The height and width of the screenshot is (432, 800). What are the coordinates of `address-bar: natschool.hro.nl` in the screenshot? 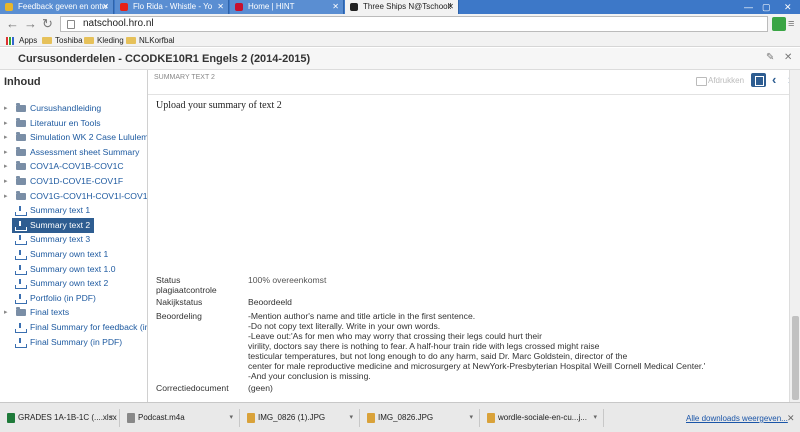 It's located at (414, 24).